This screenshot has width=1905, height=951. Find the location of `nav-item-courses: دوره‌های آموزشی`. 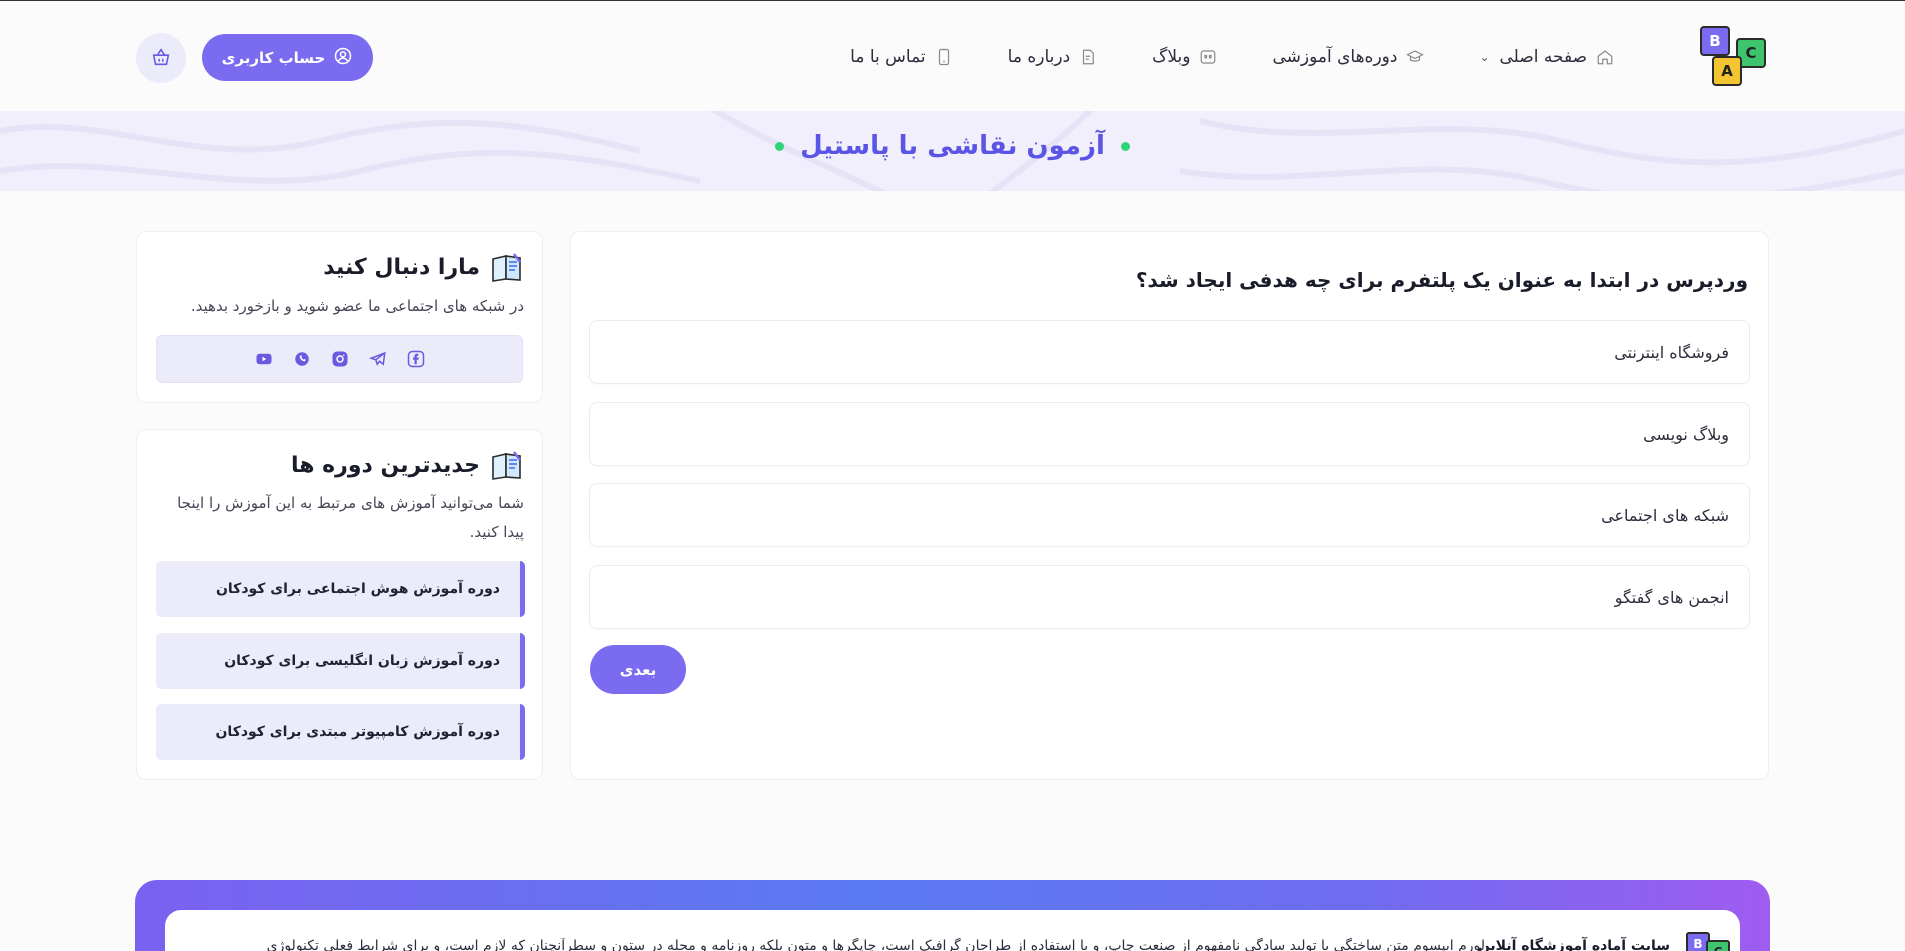

nav-item-courses: دوره‌های آموزشی is located at coordinates (1348, 57).